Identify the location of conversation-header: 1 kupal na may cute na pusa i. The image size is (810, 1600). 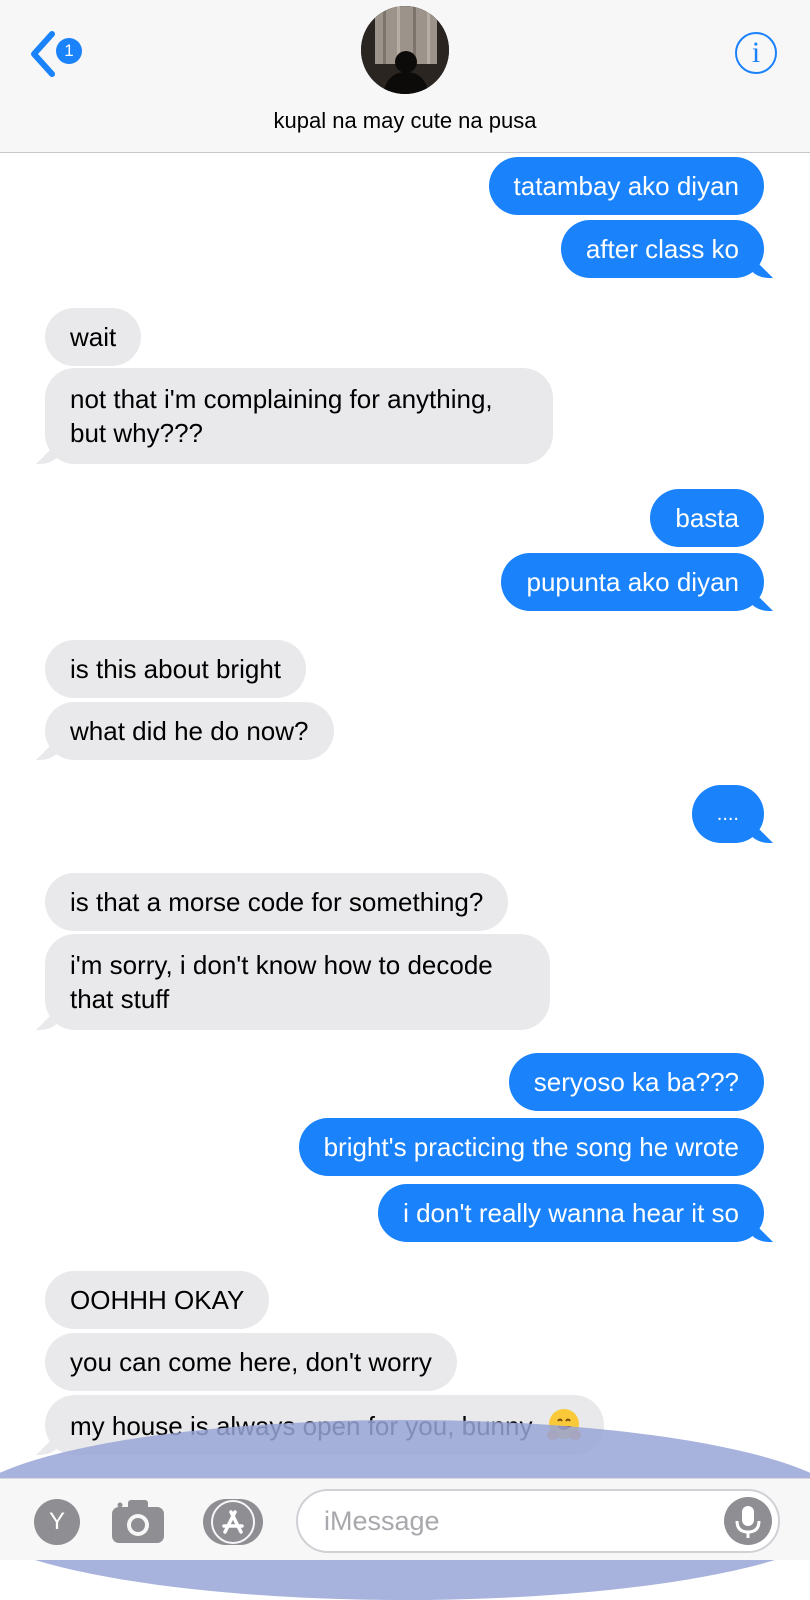
(405, 76).